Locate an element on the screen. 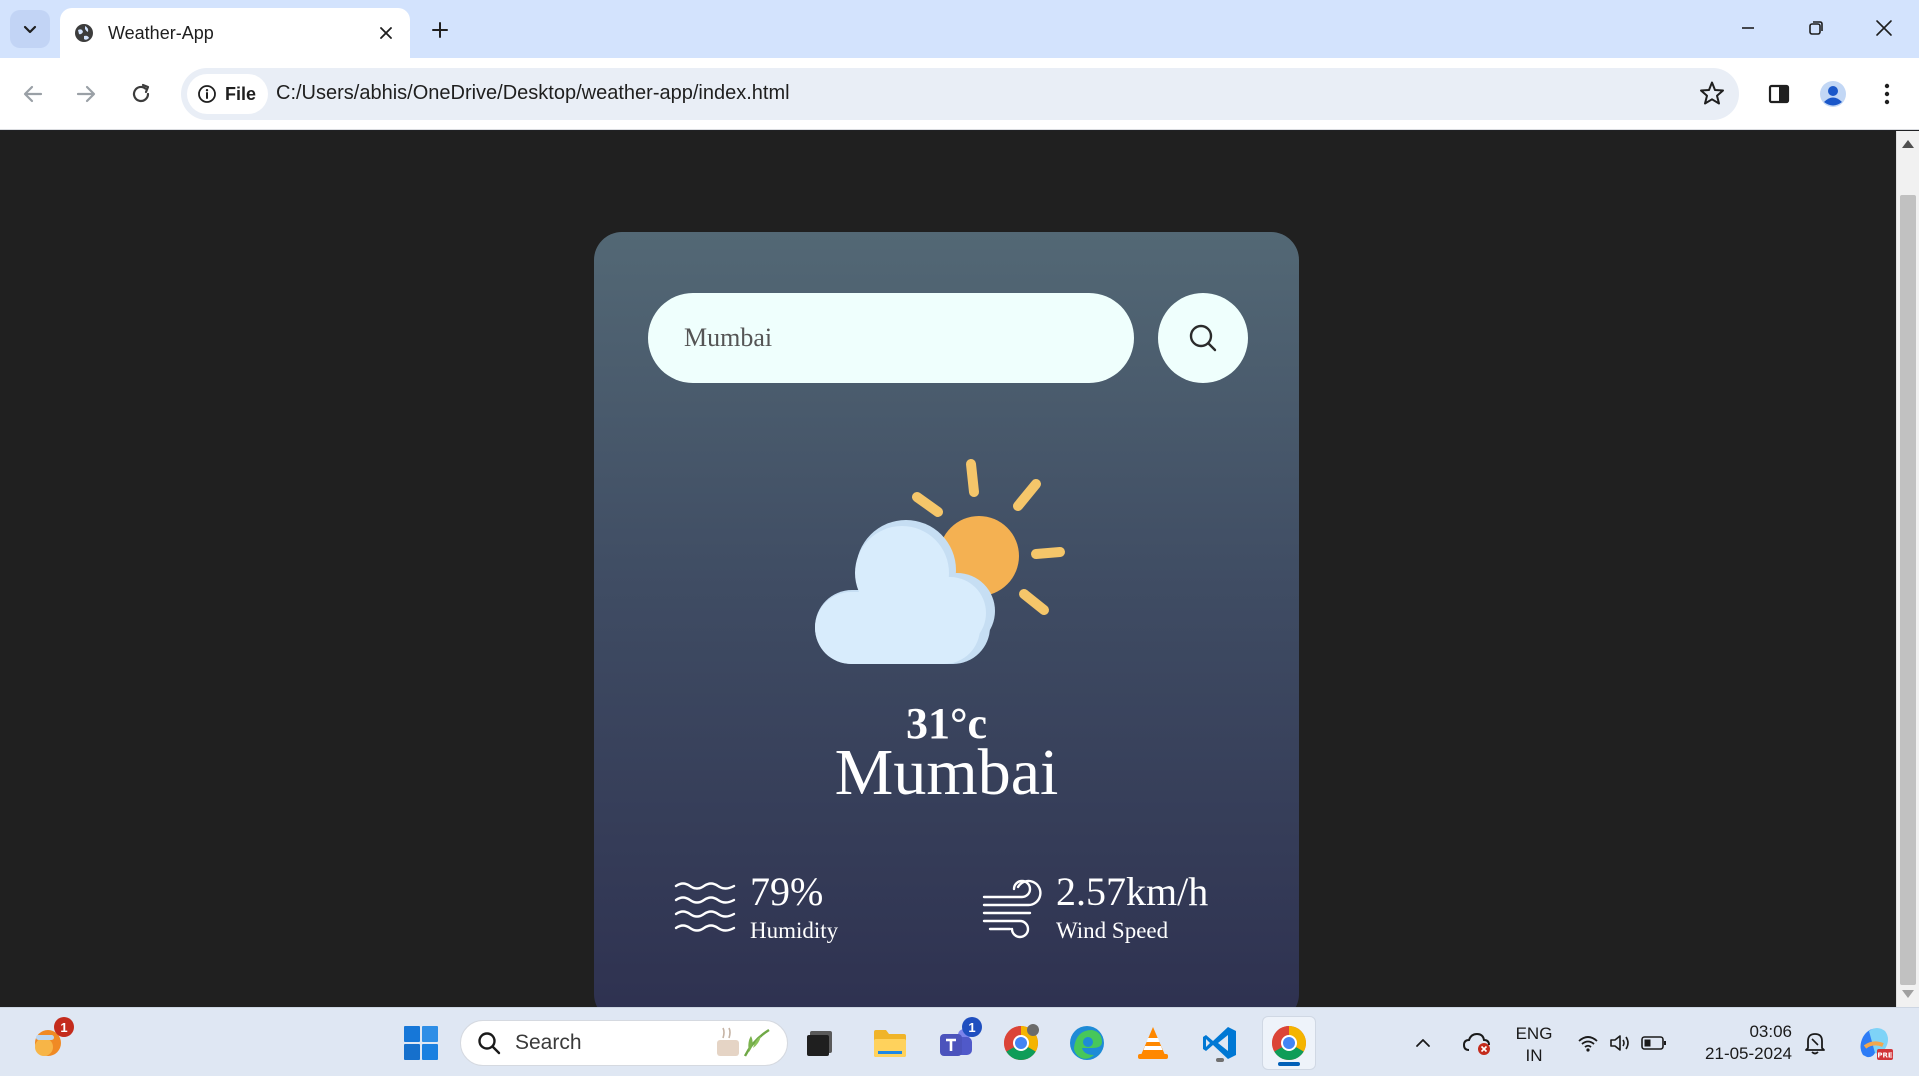 This screenshot has height=1076, width=1919. volume-icon is located at coordinates (1619, 1043).